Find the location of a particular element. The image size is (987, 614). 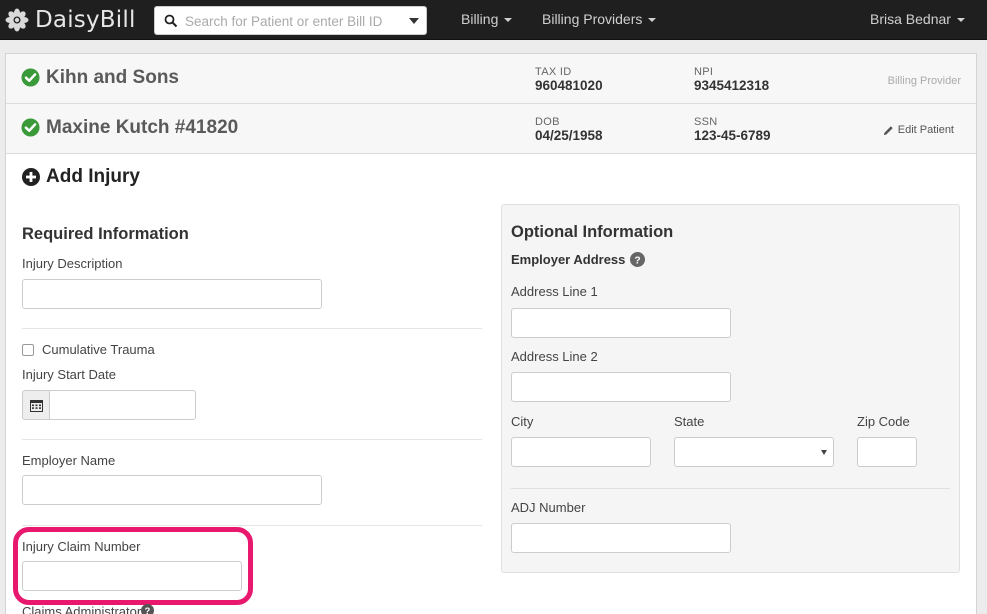

provider-name: Kihn and Sons is located at coordinates (112, 78).